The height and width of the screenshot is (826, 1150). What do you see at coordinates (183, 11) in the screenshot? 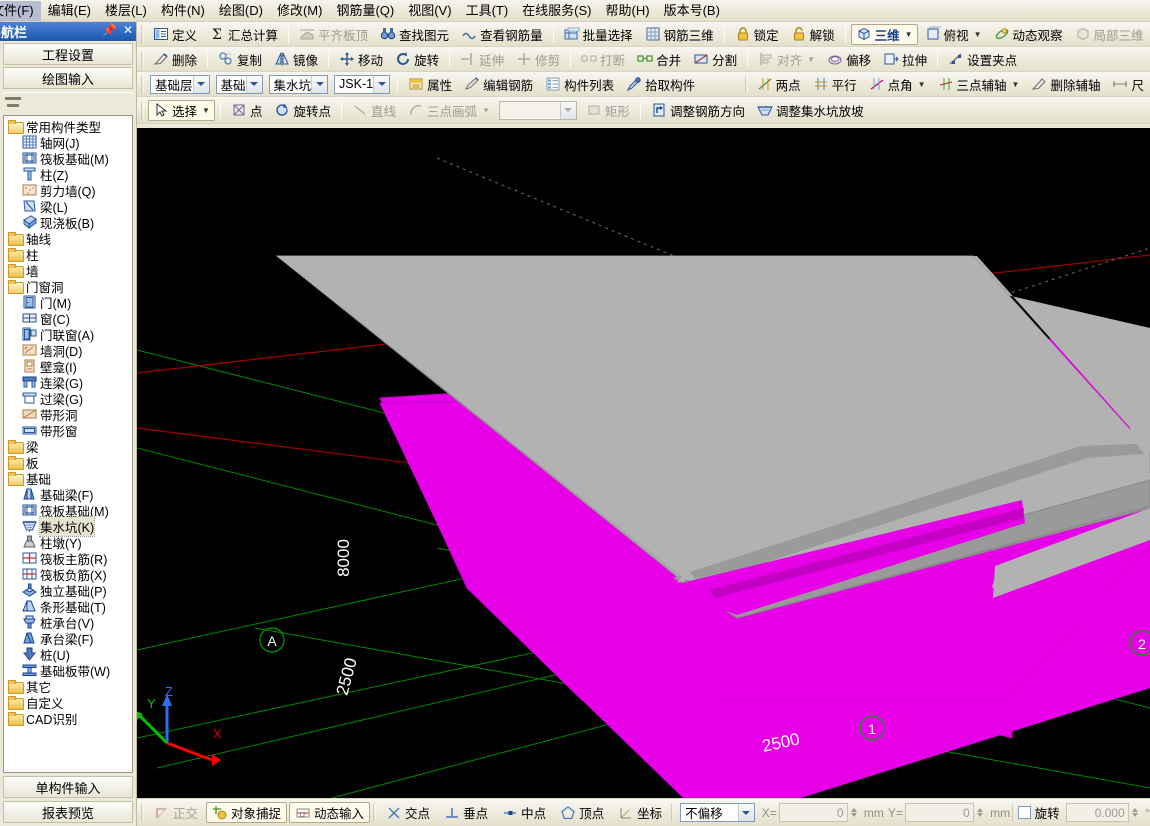
I see `menu-component: 构件(N)` at bounding box center [183, 11].